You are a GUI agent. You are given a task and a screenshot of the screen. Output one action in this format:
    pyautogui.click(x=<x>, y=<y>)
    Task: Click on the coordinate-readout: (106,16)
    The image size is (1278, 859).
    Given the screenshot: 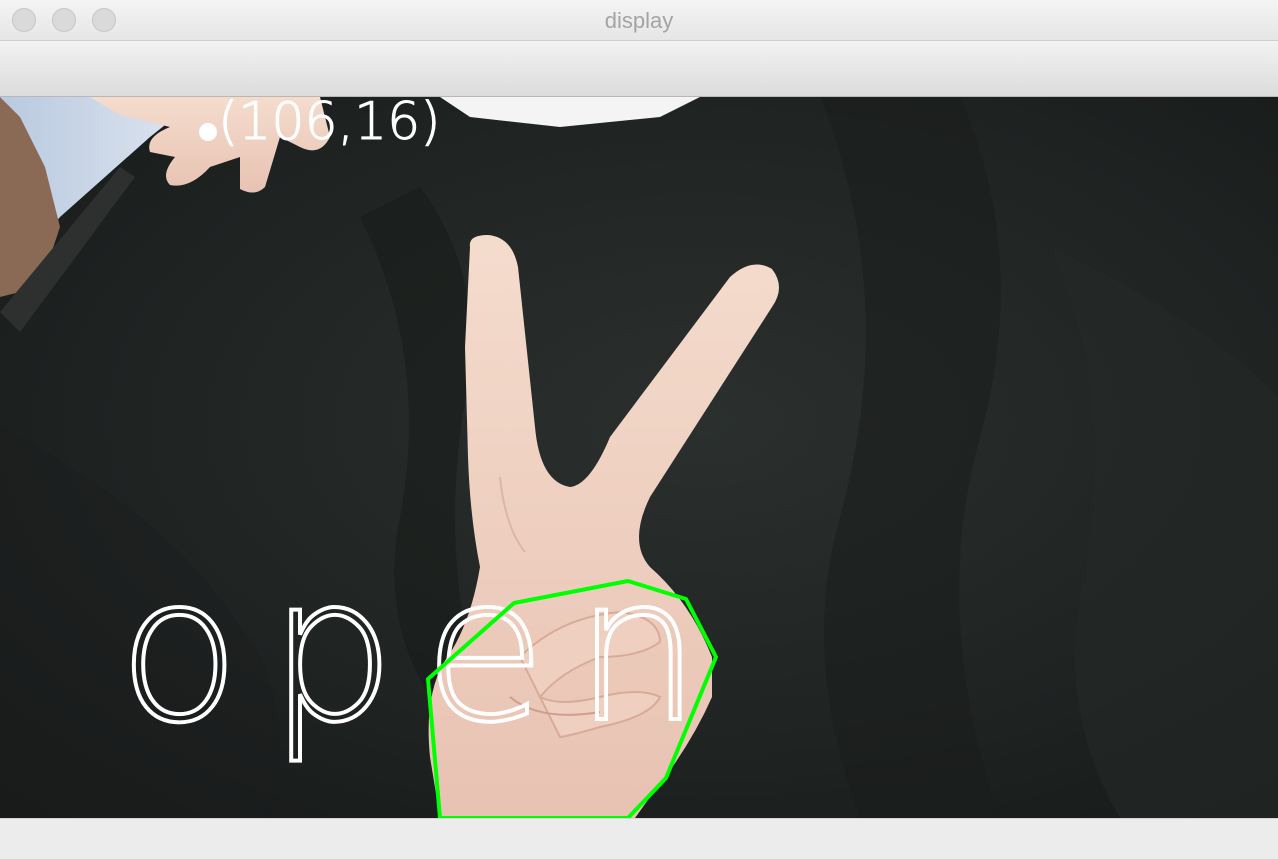 What is the action you would take?
    pyautogui.click(x=329, y=124)
    